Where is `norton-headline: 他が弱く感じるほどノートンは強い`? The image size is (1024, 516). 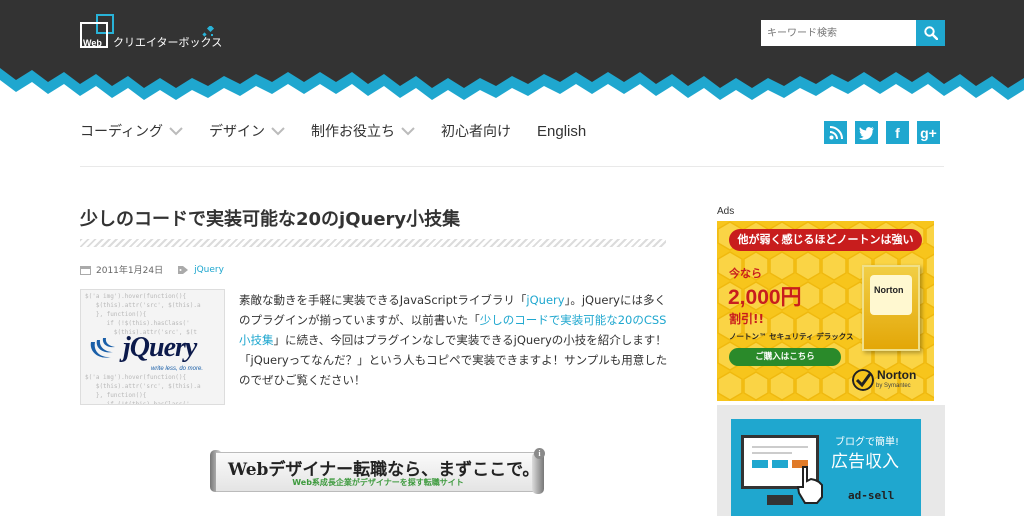
norton-headline: 他が弱く感じるほどノートンは強い is located at coordinates (825, 240).